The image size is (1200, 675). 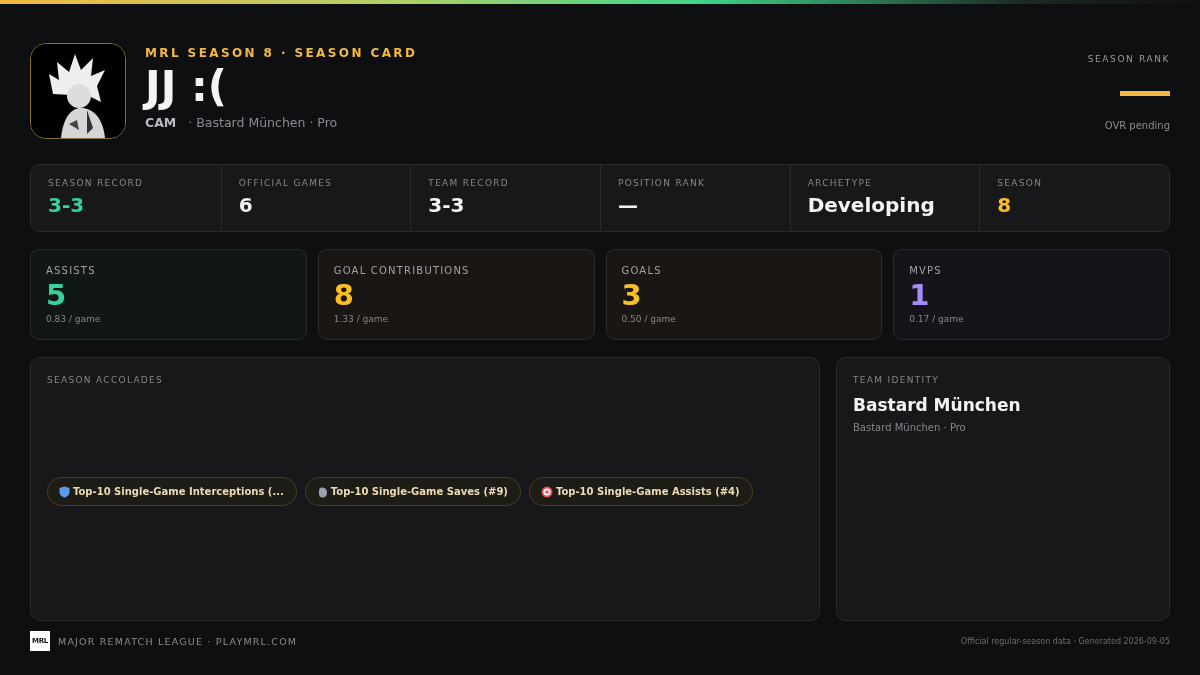 I want to click on stat-value: 1, so click(x=920, y=295).